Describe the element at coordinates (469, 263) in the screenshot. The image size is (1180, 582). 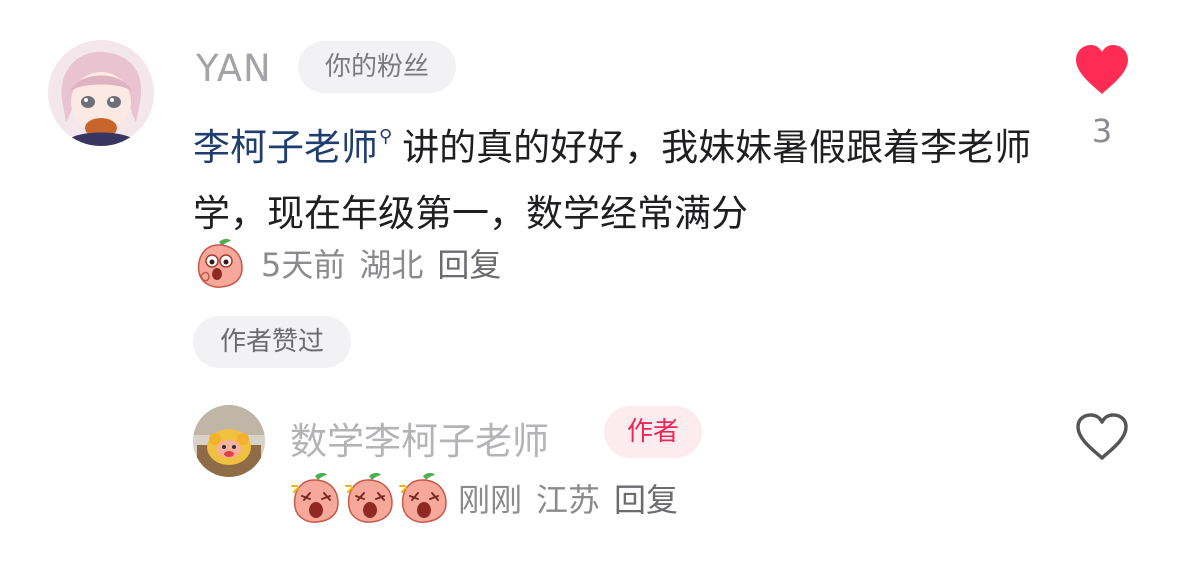
I see `reply-button: 回复` at that location.